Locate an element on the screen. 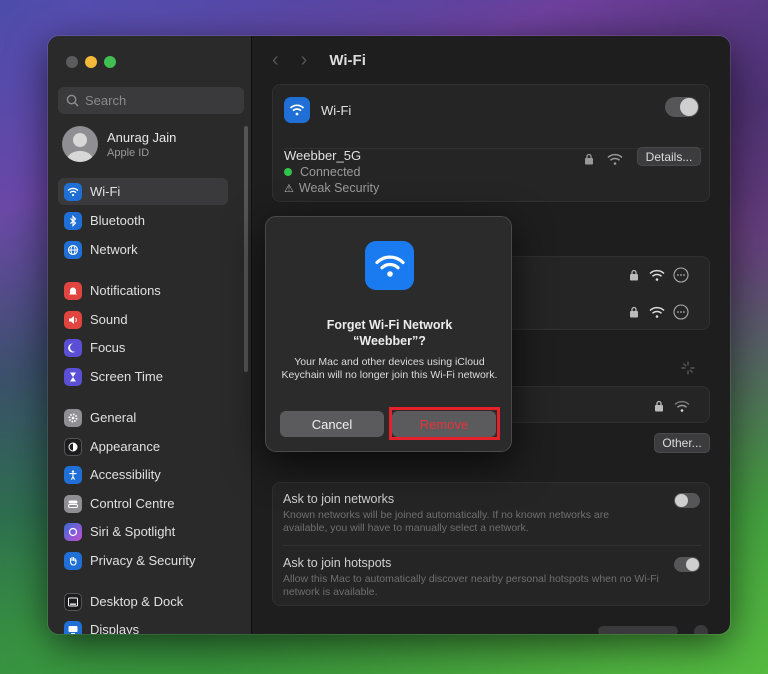 The width and height of the screenshot is (768, 674). sidebar-item-label: Sound is located at coordinates (109, 319).